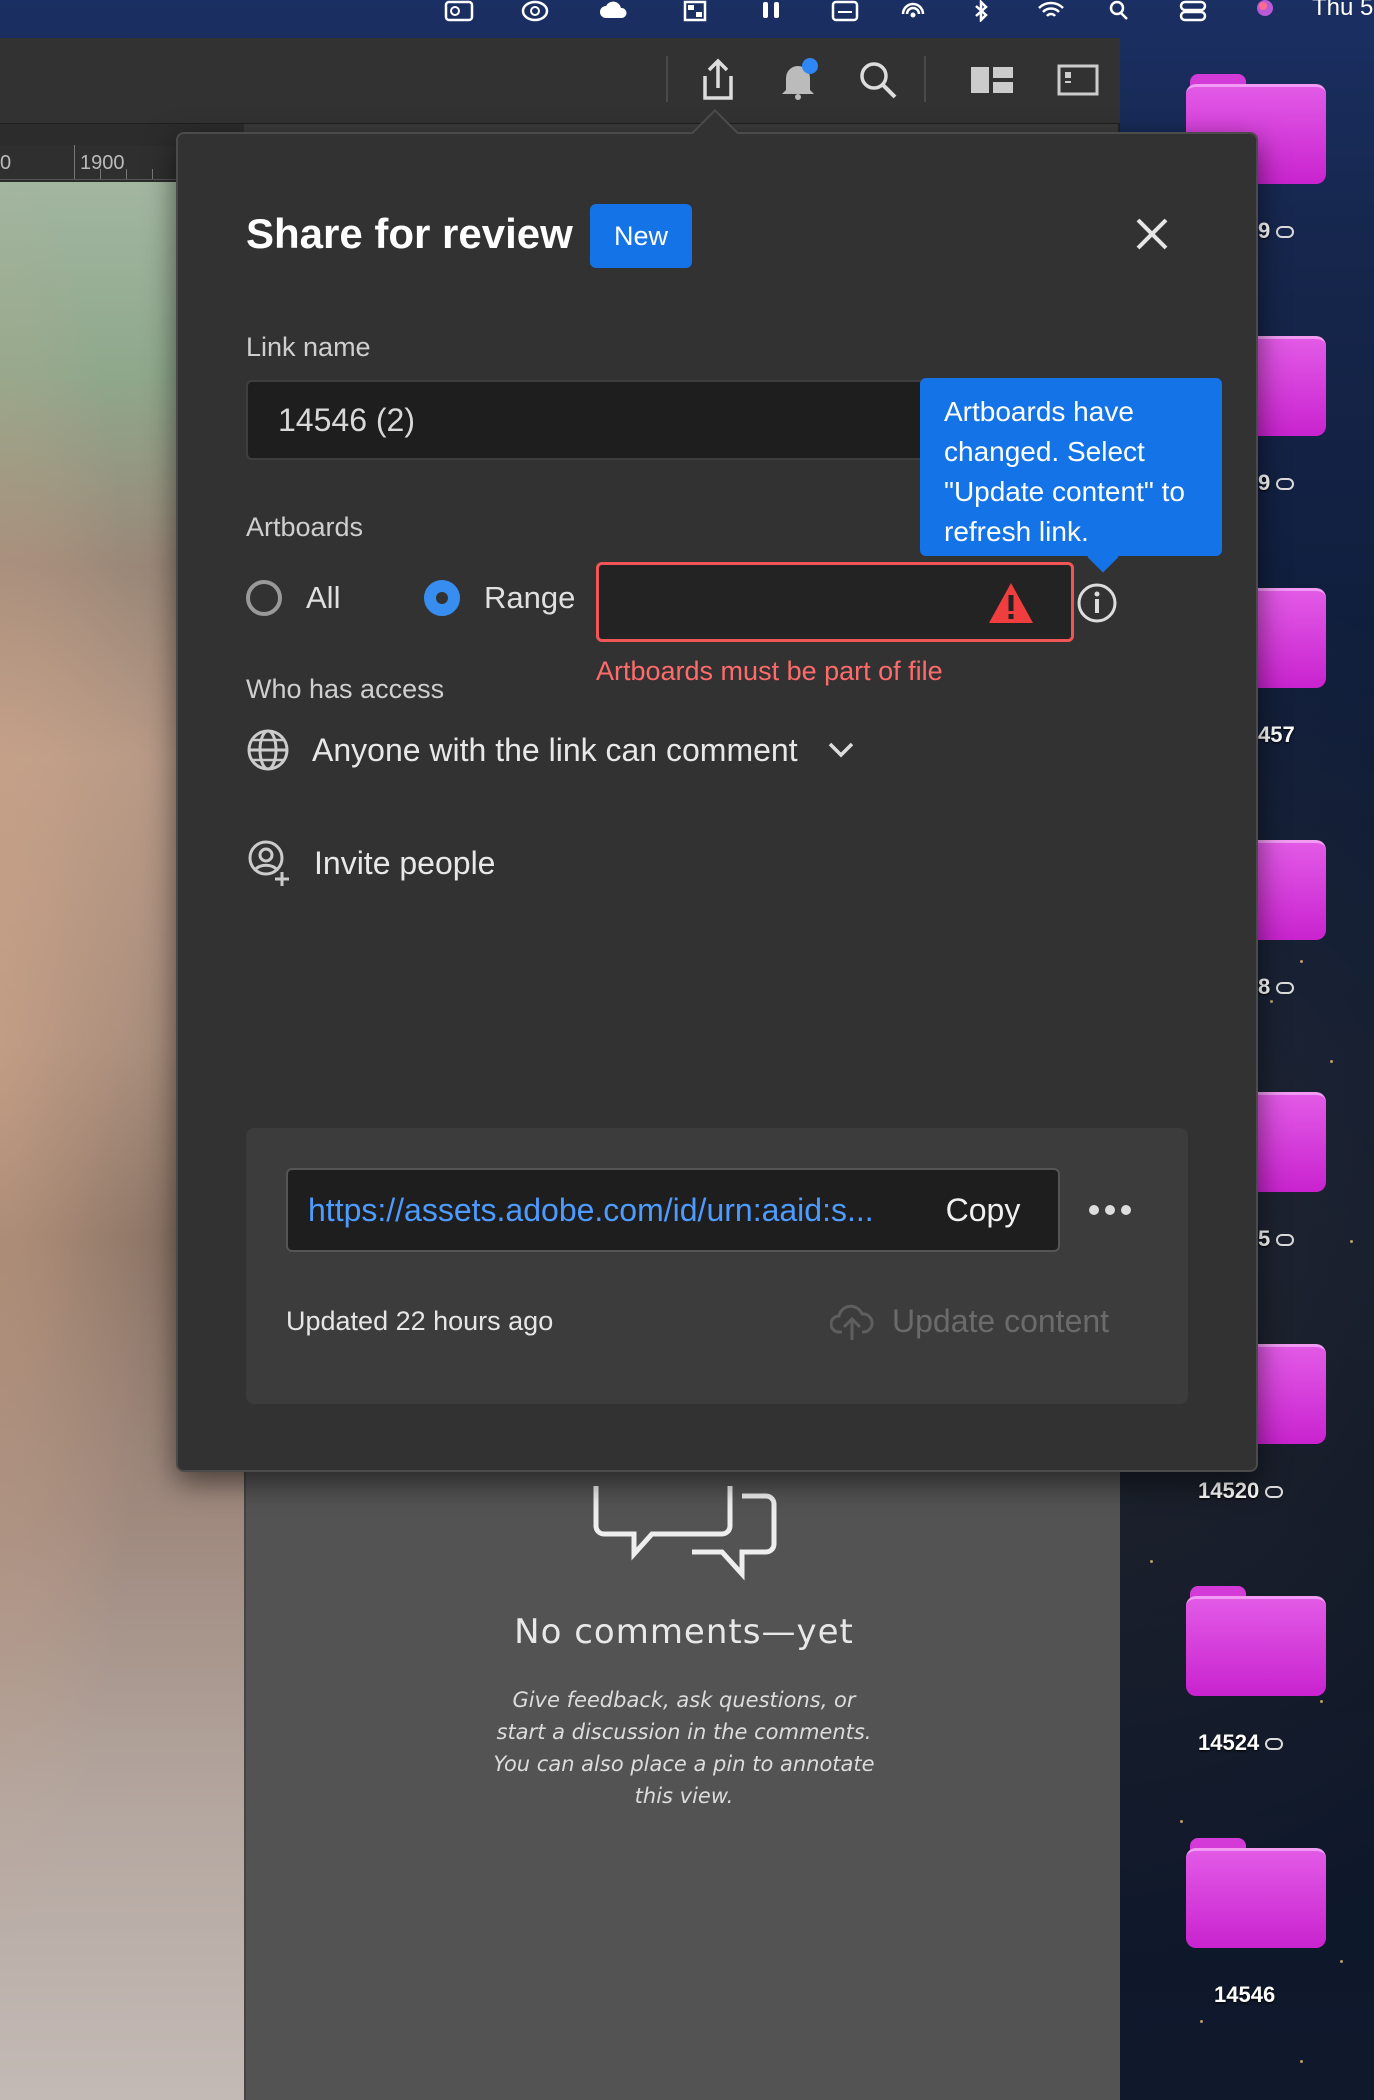  Describe the element at coordinates (684, 1632) in the screenshot. I see `no-comments-title: No comments—yet` at that location.